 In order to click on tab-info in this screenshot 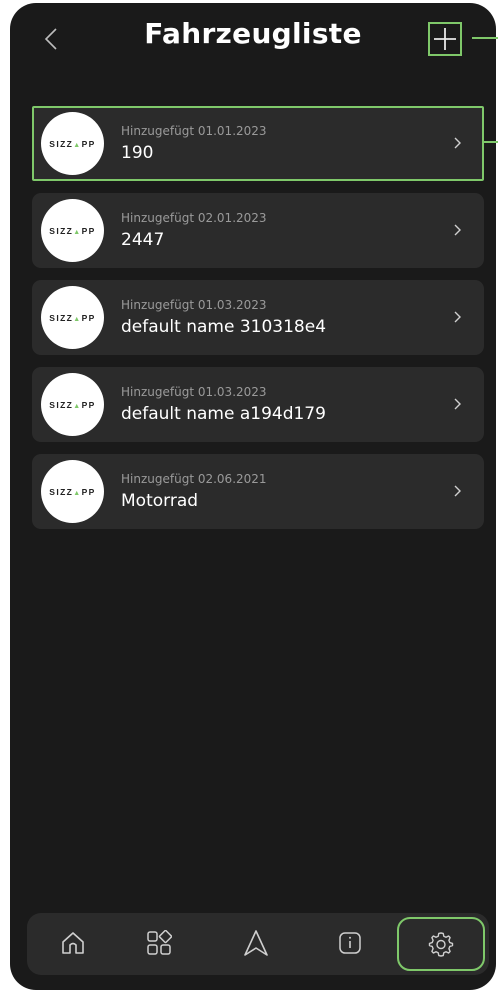, I will do `click(350, 943)`.